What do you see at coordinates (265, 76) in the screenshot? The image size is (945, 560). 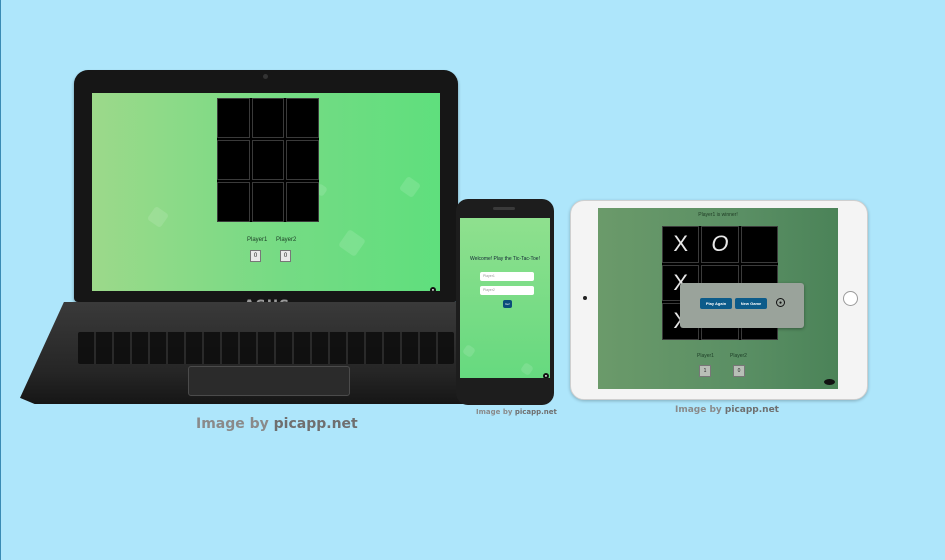 I see `laptop-camera` at bounding box center [265, 76].